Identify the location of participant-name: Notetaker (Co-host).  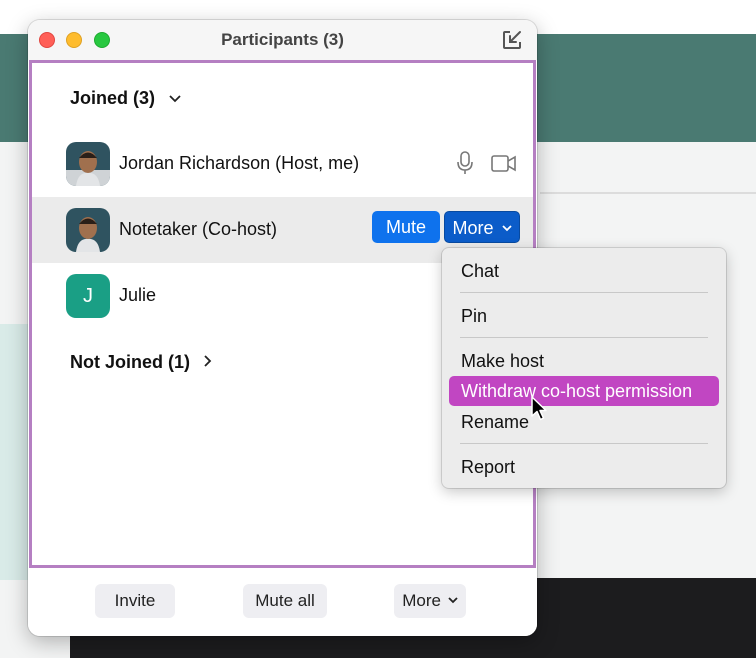
(198, 229).